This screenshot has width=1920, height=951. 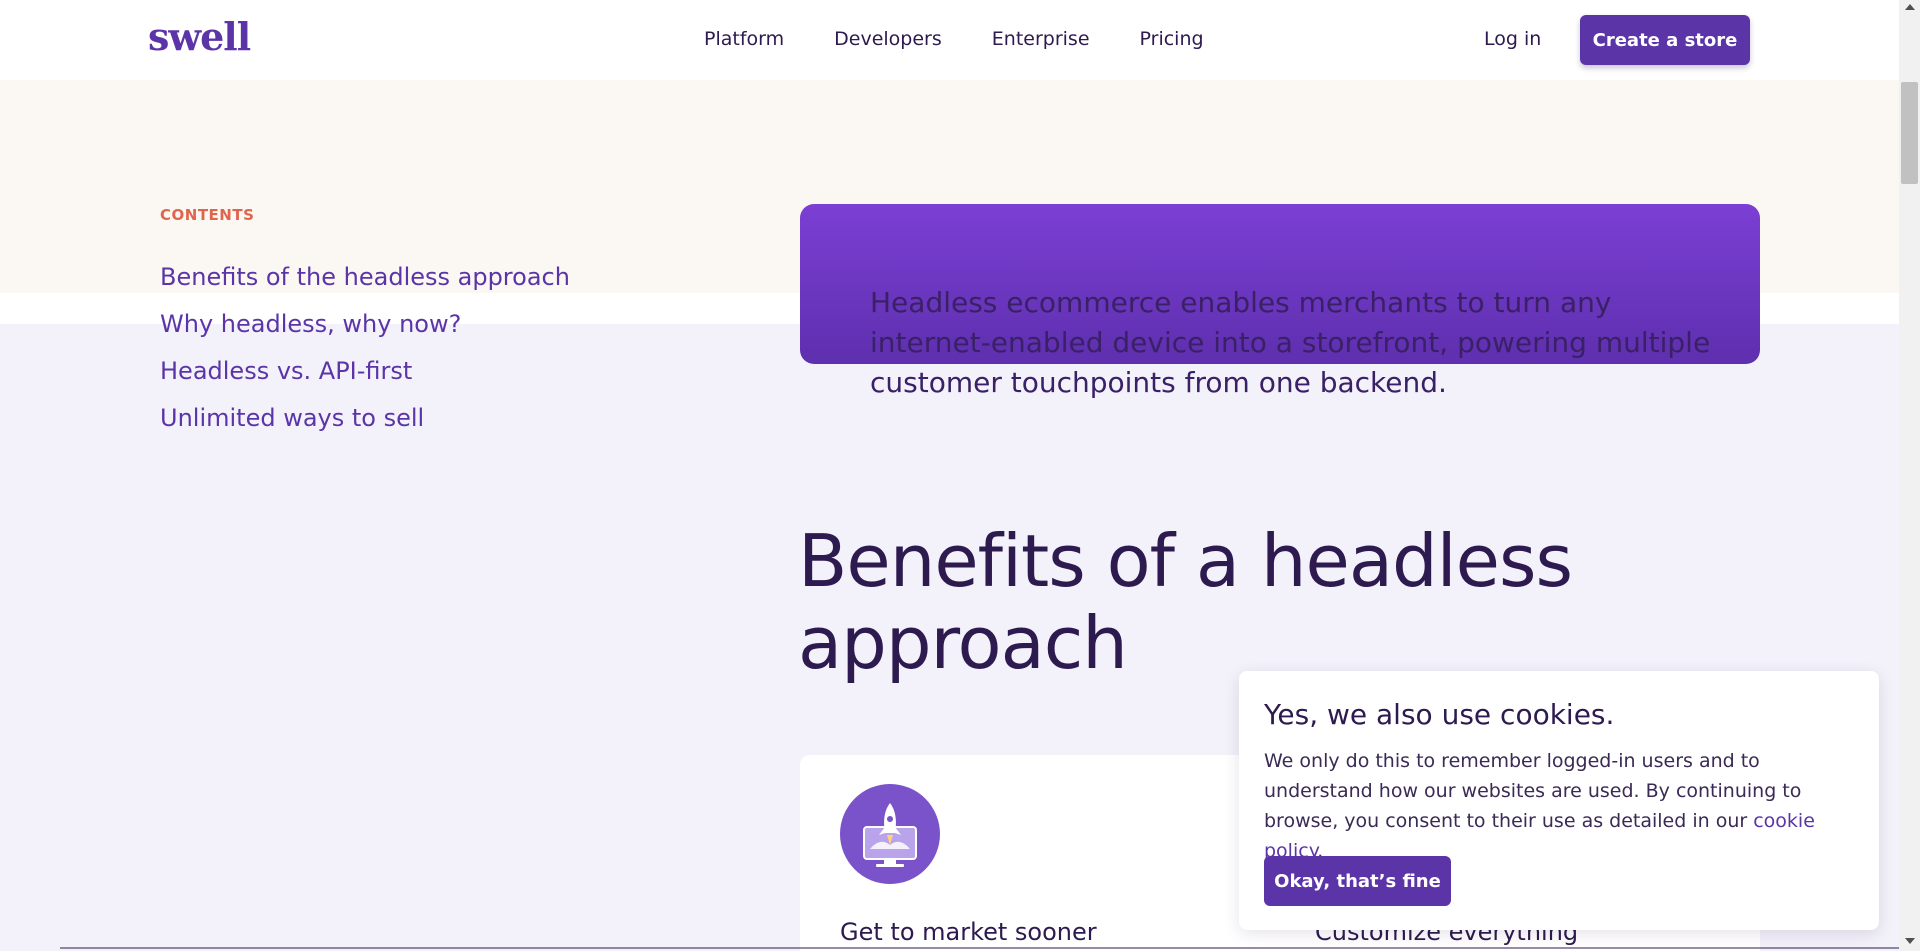 What do you see at coordinates (979, 39) in the screenshot?
I see `main-nav: Platform Developers Enterprise Pricing` at bounding box center [979, 39].